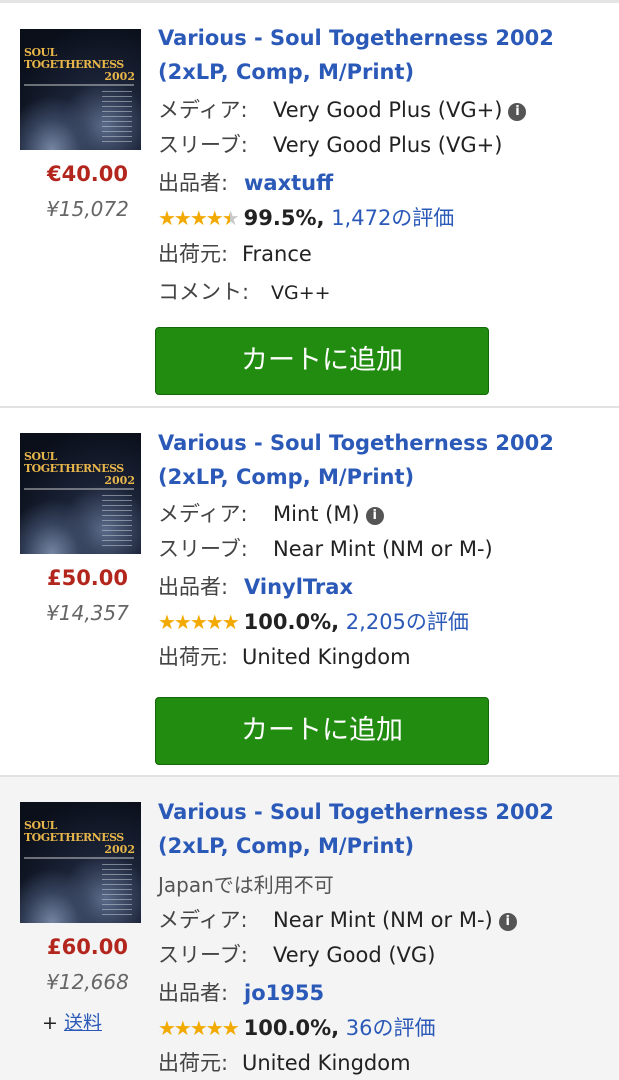 The width and height of the screenshot is (619, 1080). I want to click on price: £60.00, so click(87, 947).